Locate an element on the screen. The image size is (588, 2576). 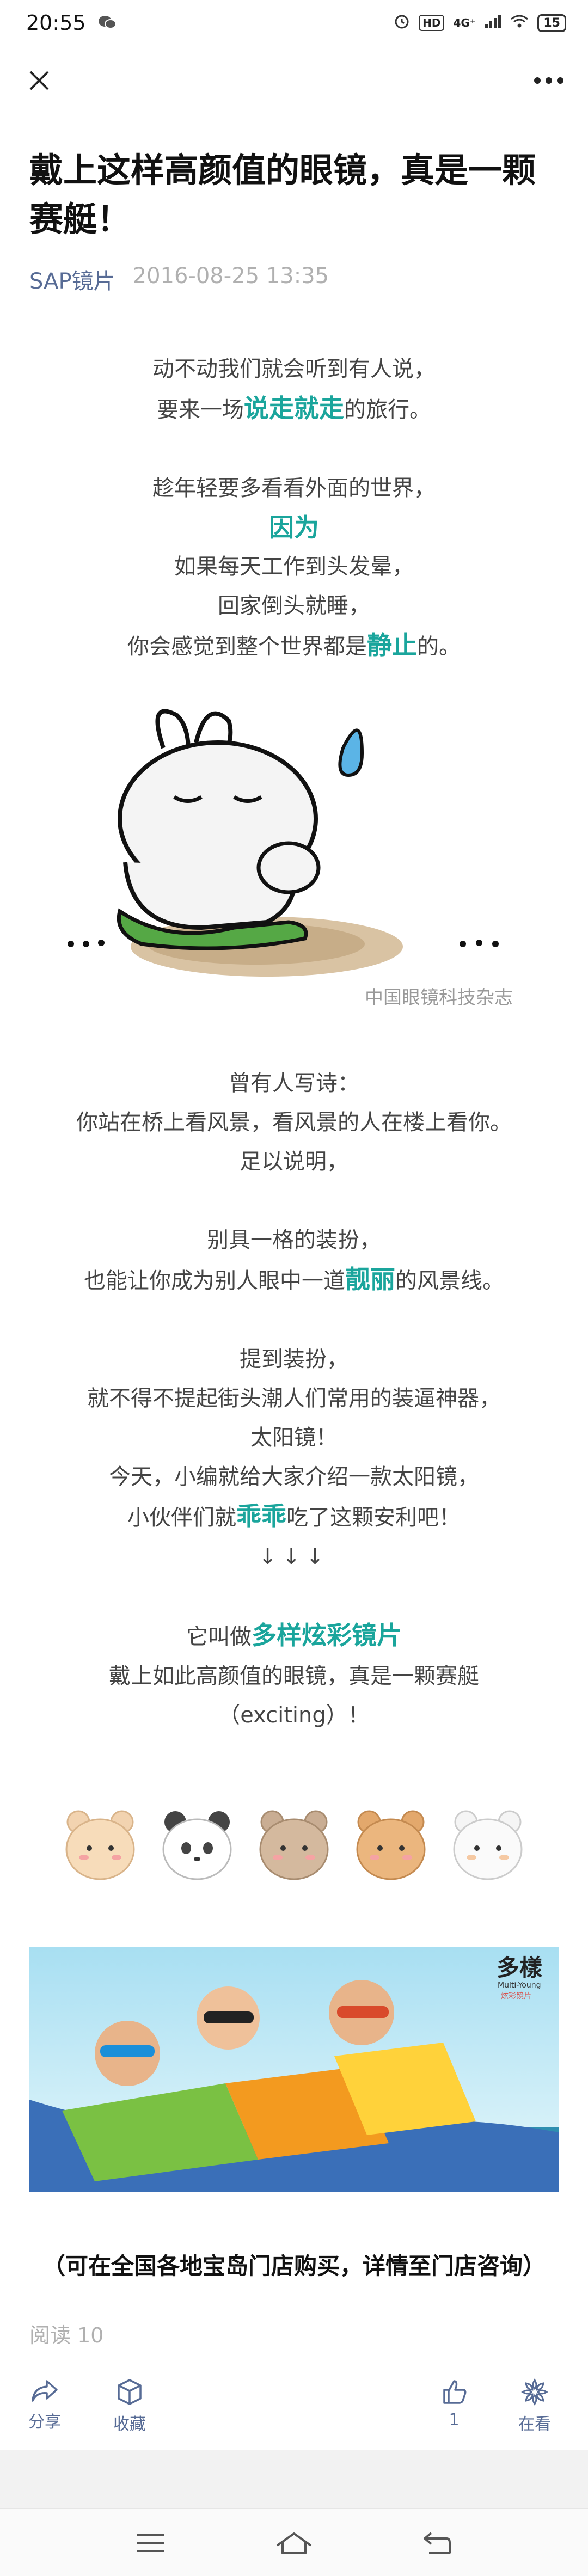
text-line: 要来一场说走就走的旅行。 is located at coordinates (294, 408).